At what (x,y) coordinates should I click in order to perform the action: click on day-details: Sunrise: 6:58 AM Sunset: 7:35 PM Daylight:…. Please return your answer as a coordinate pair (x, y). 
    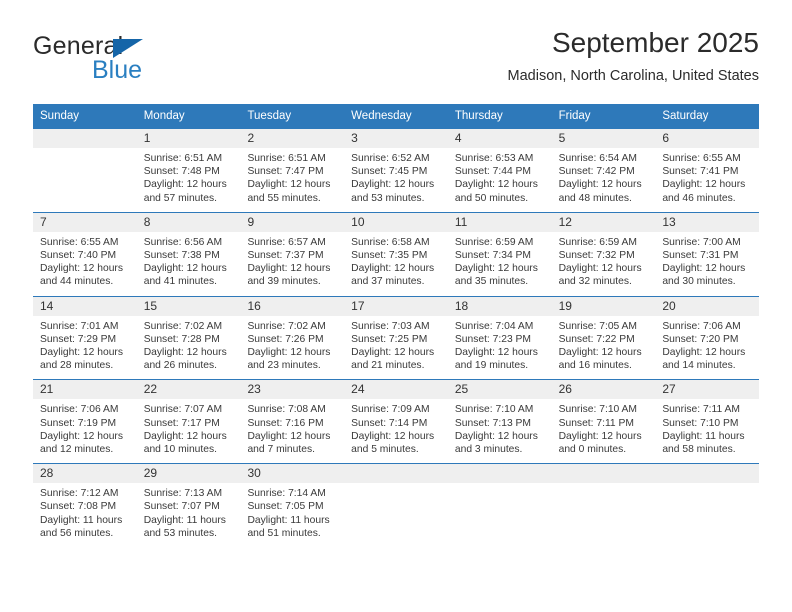
    Looking at the image, I should click on (396, 260).